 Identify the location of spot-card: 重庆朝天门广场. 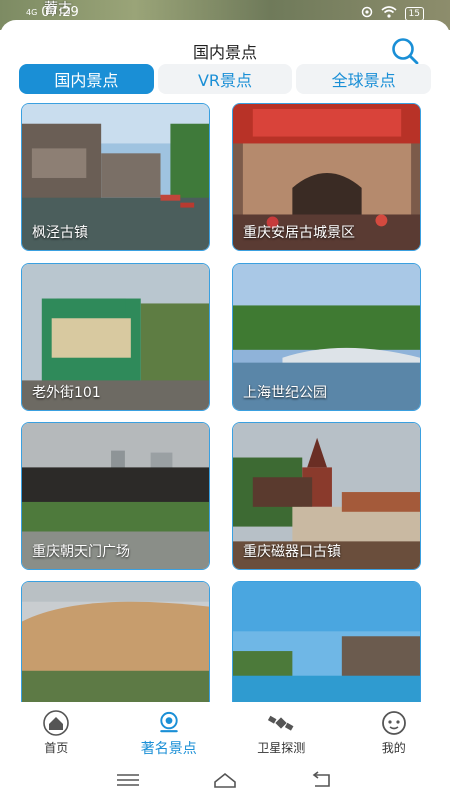
(115, 496).